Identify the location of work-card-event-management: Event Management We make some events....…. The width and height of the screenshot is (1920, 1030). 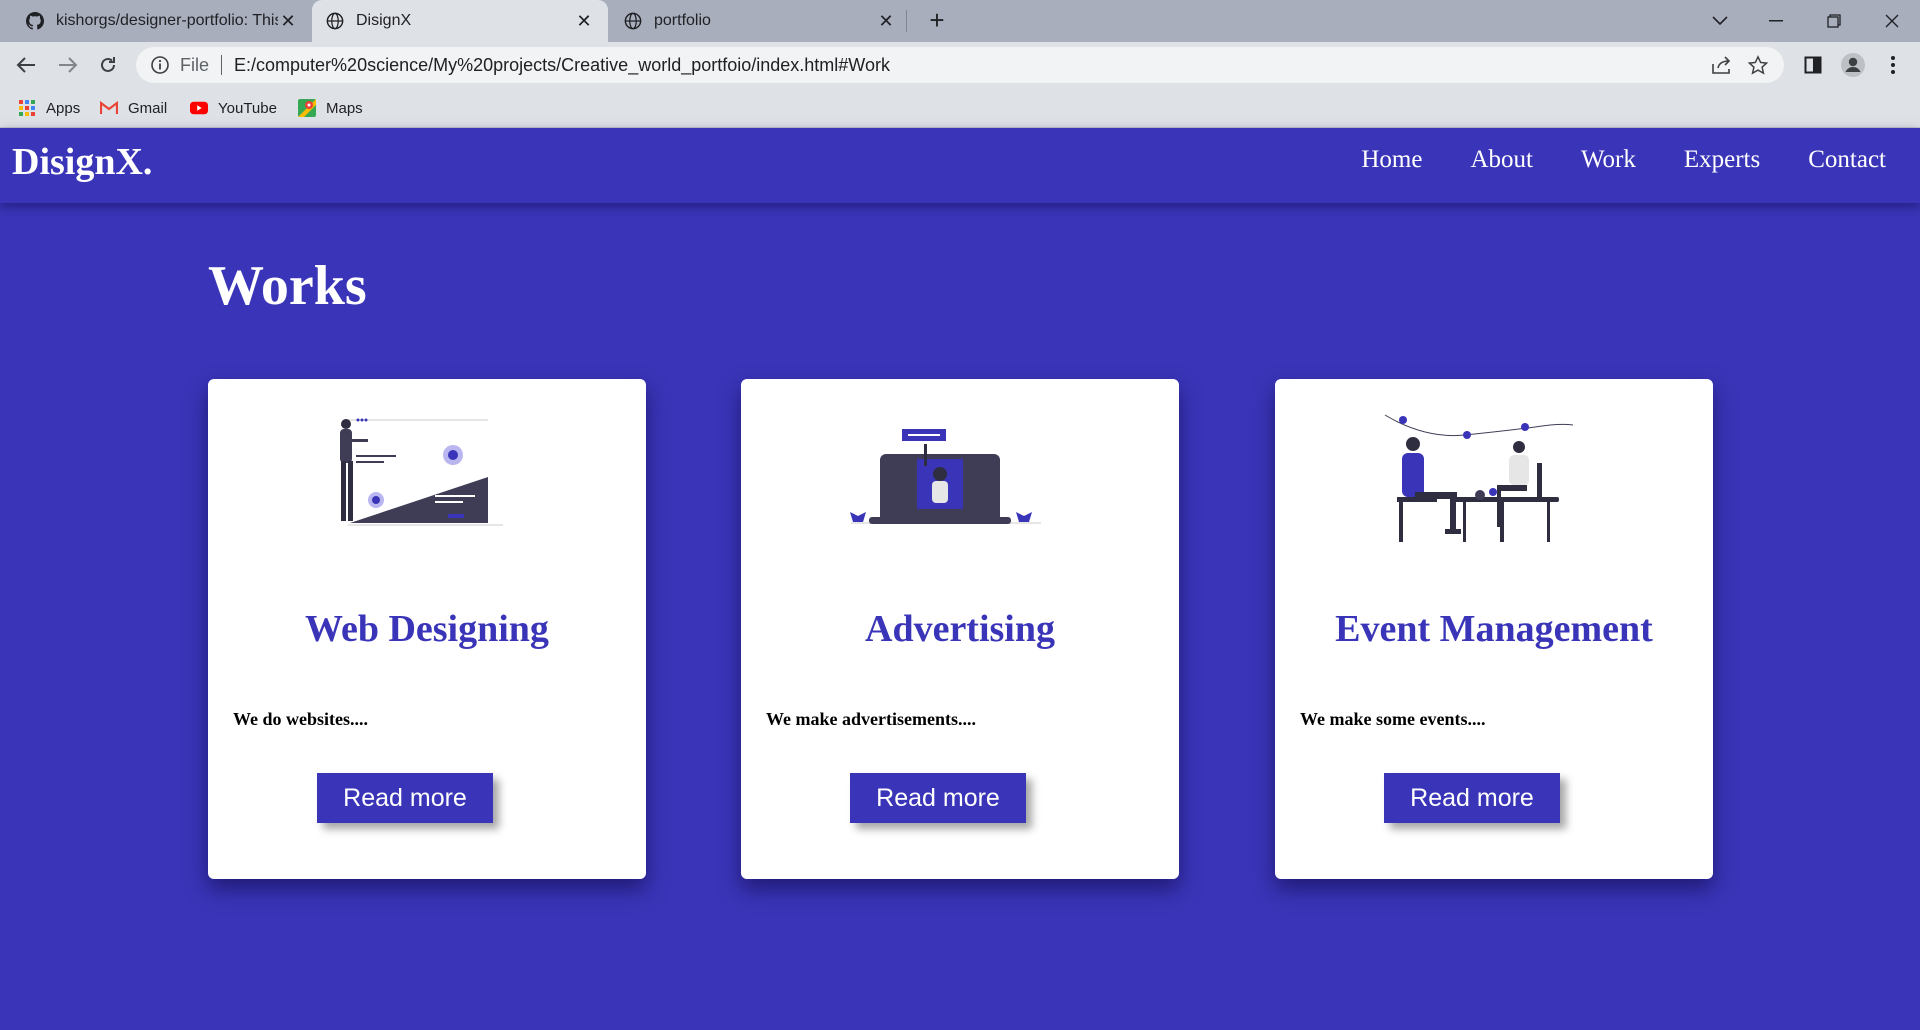
(1494, 629).